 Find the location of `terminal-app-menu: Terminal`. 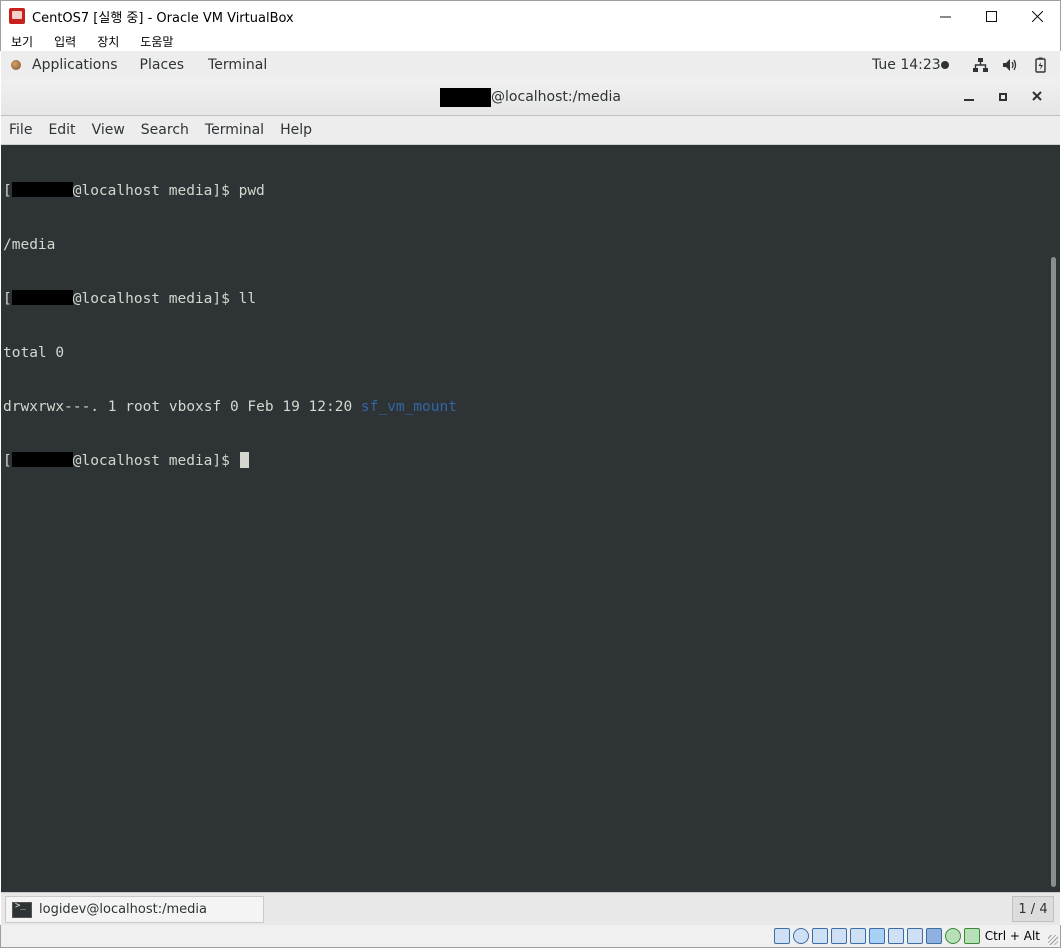

terminal-app-menu: Terminal is located at coordinates (237, 65).